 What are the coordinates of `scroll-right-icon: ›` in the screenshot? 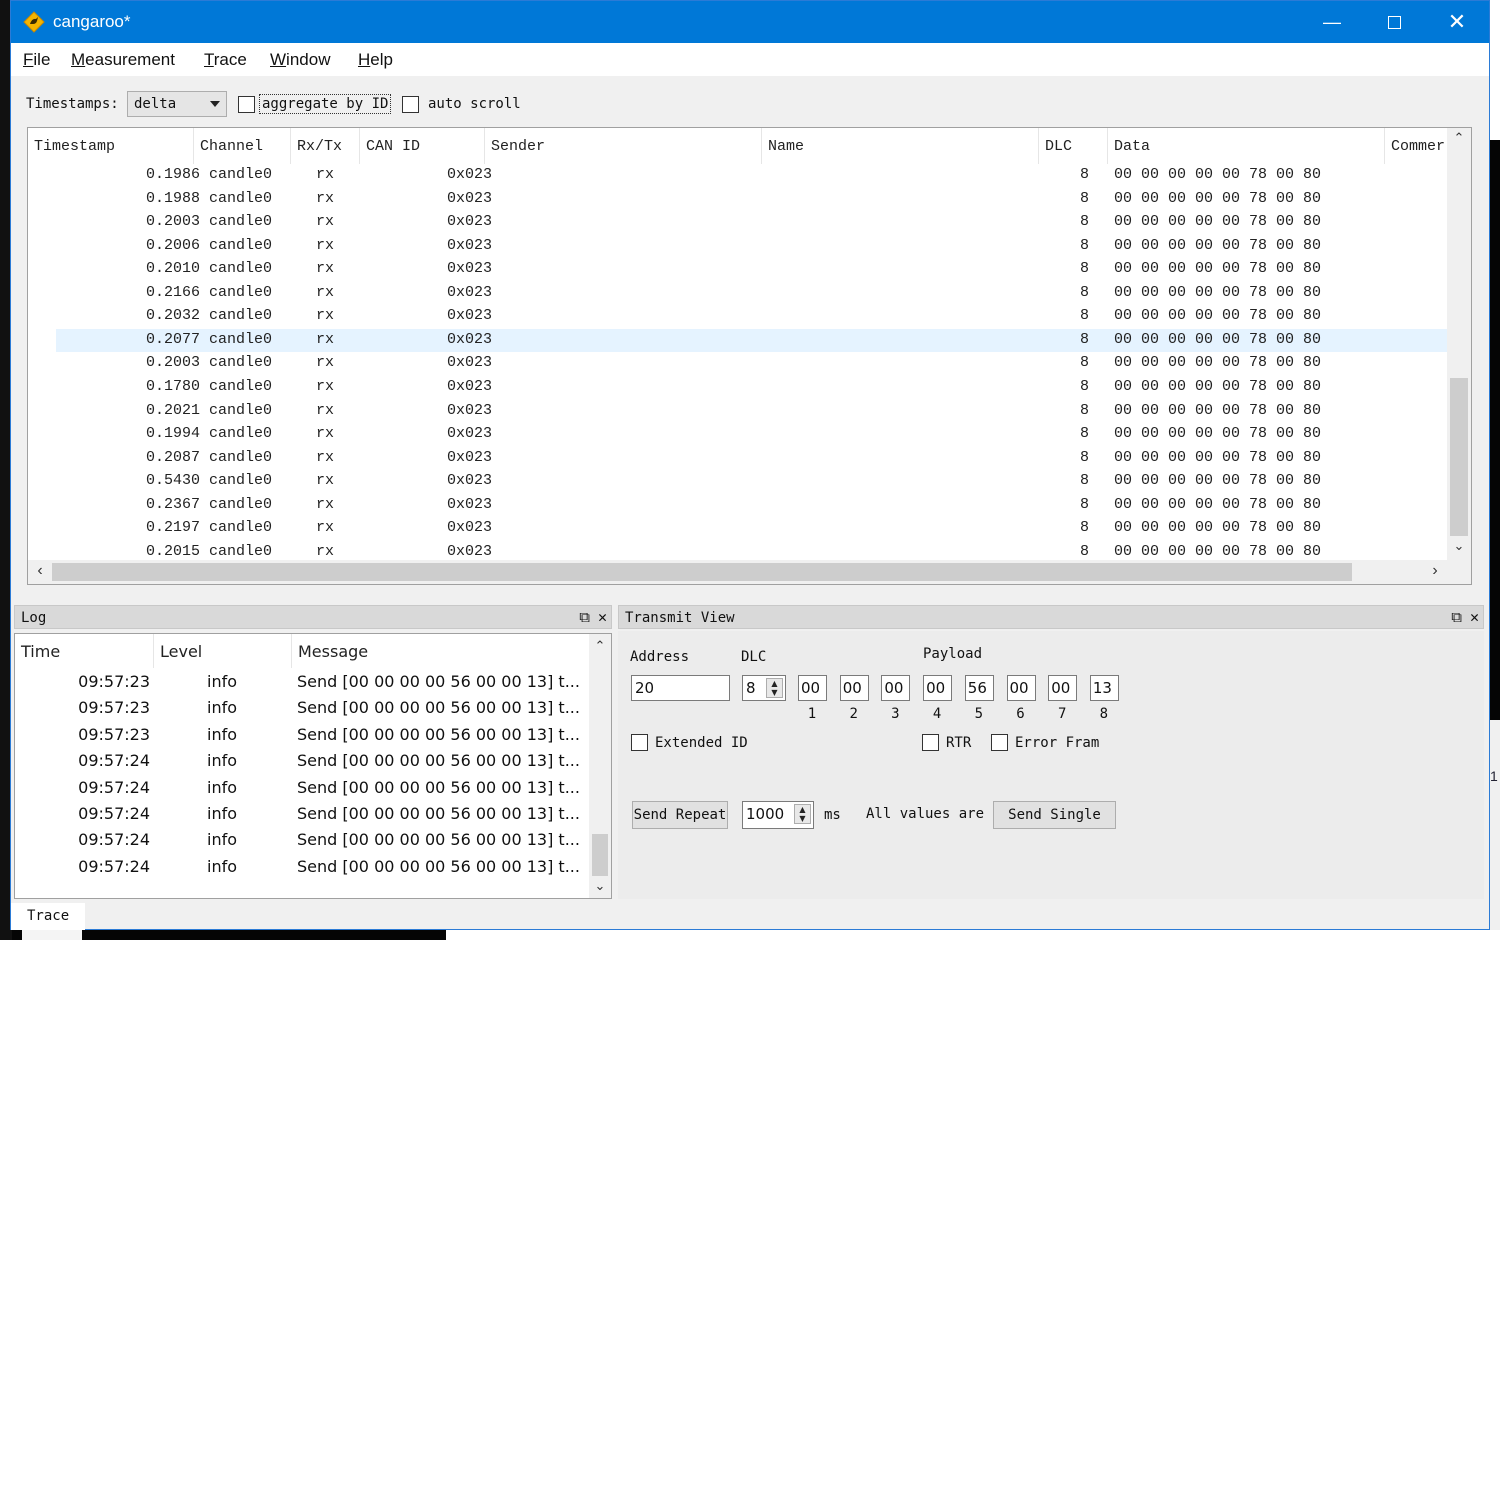 It's located at (1435, 571).